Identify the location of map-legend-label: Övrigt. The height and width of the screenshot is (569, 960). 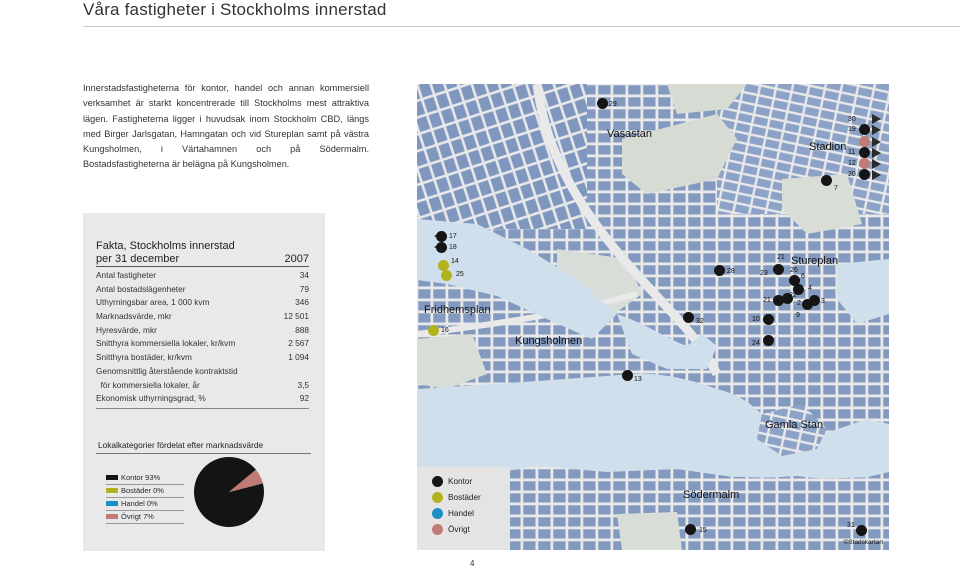
(459, 529).